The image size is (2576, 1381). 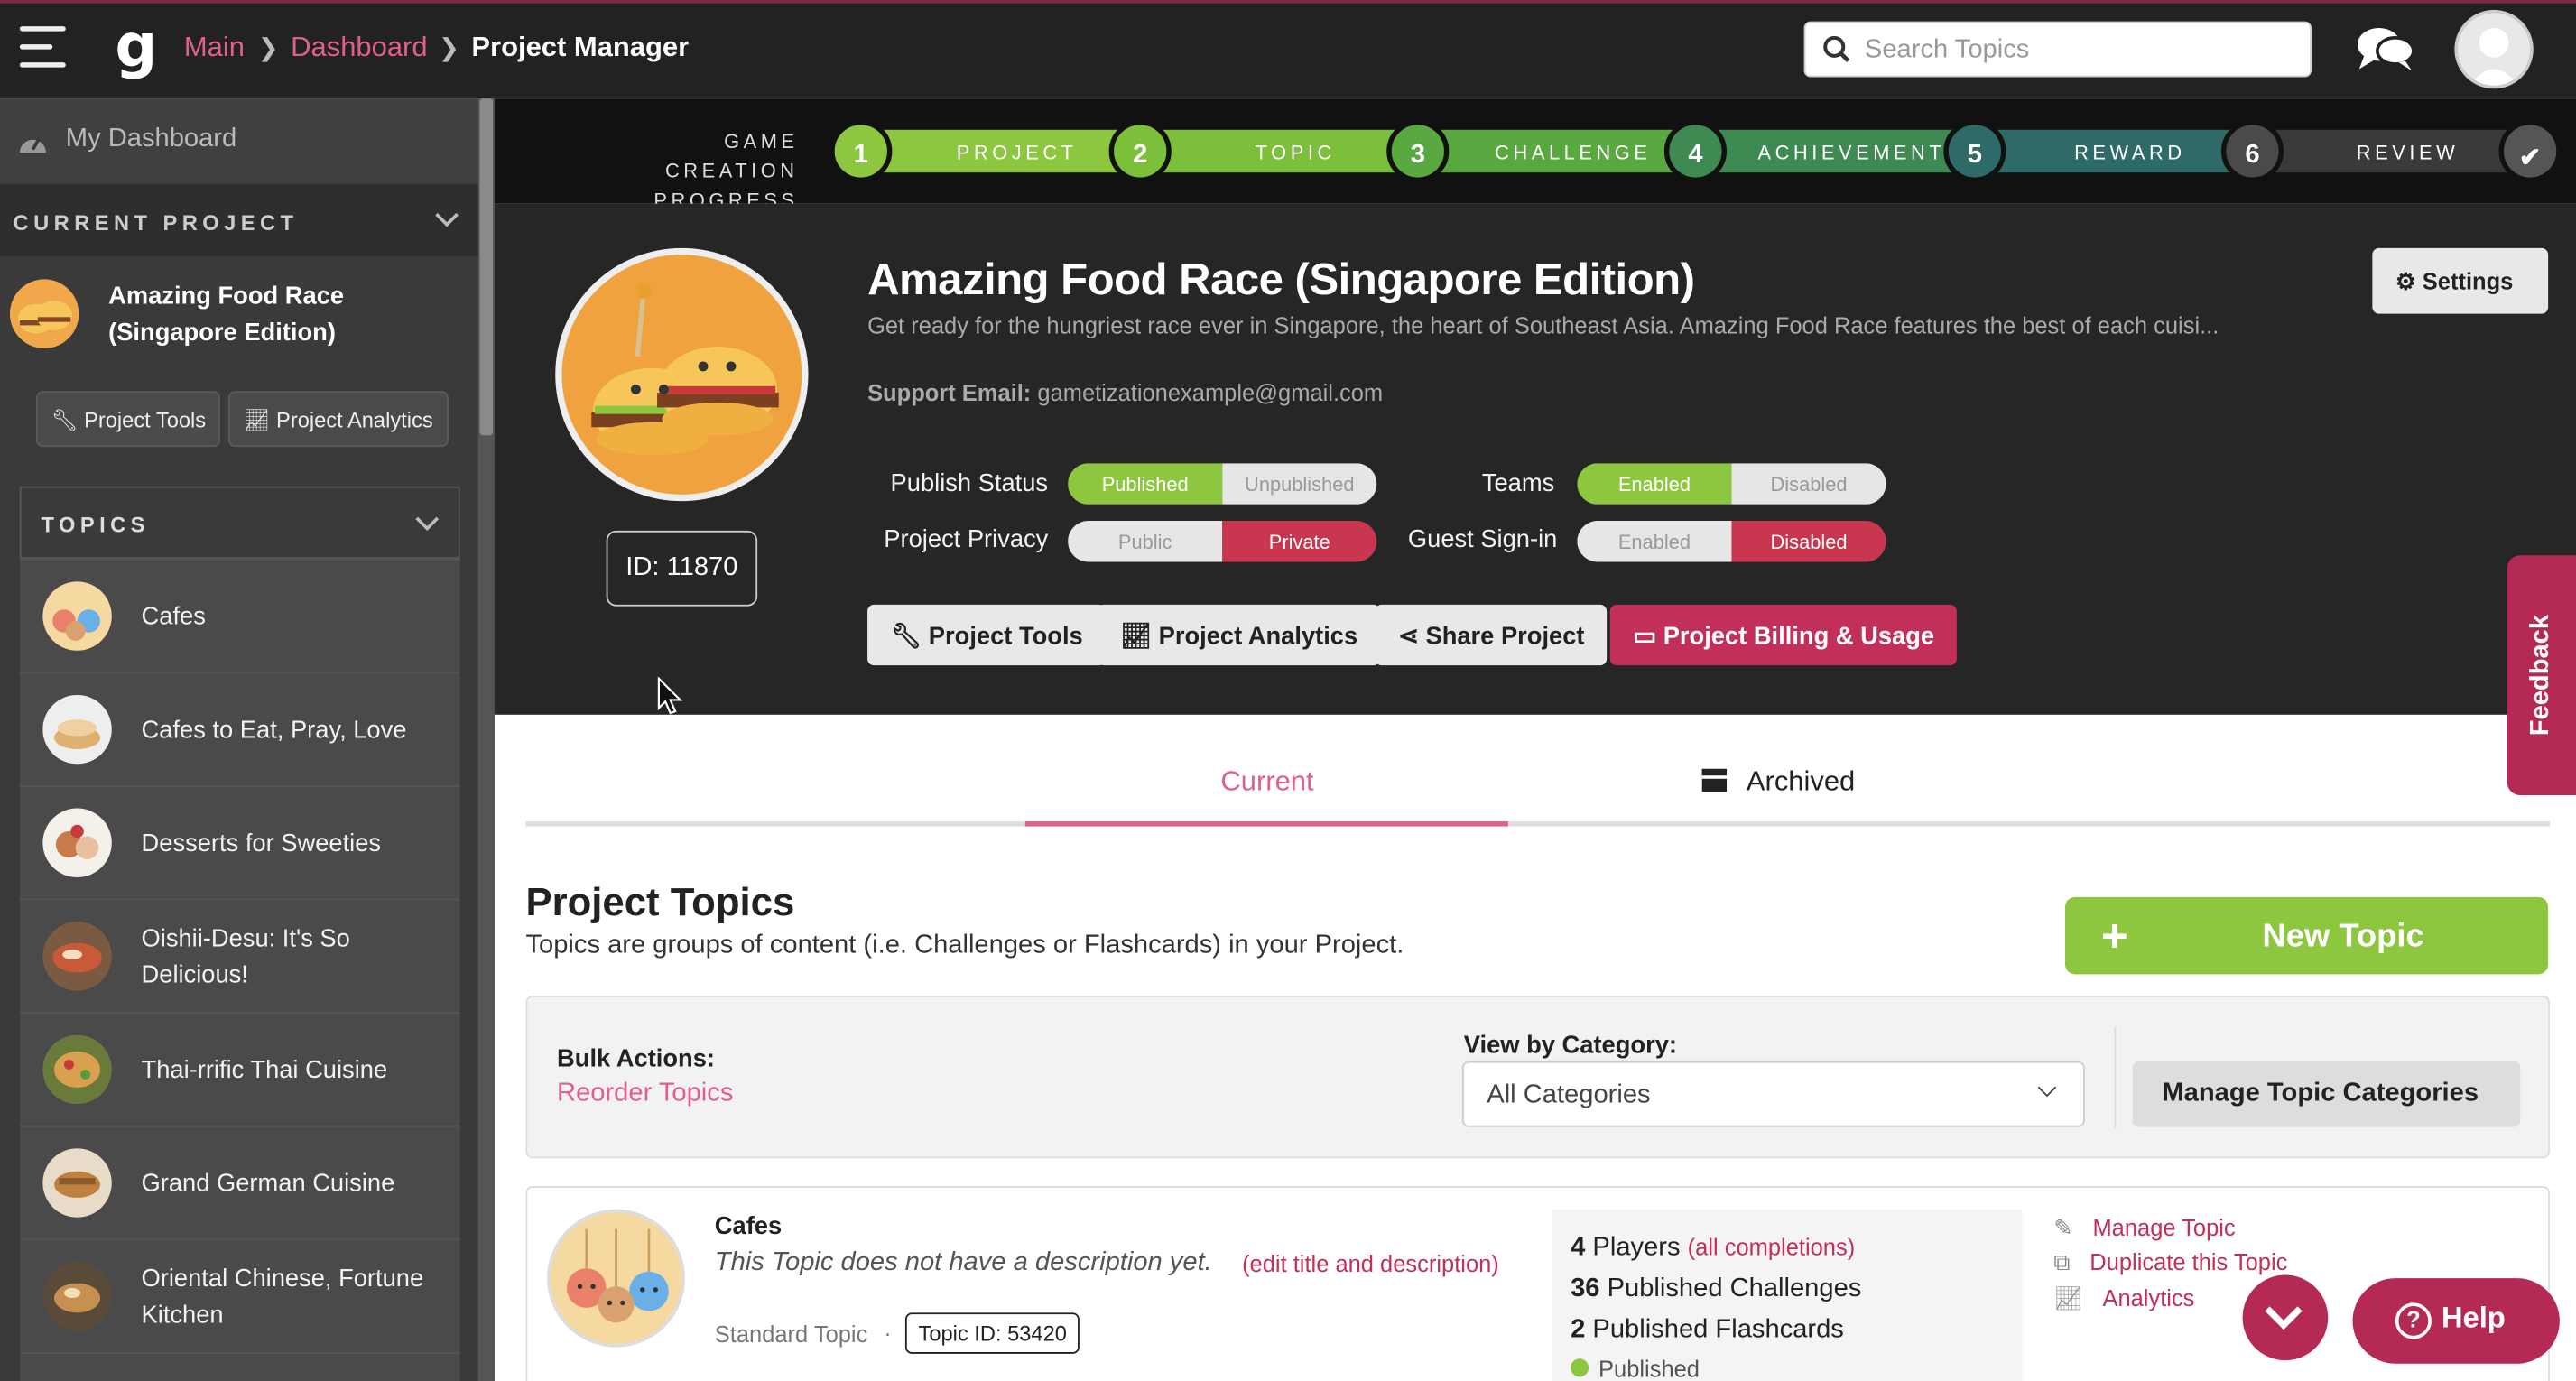 I want to click on progress-complete-check-icon: ✔, so click(x=2530, y=151).